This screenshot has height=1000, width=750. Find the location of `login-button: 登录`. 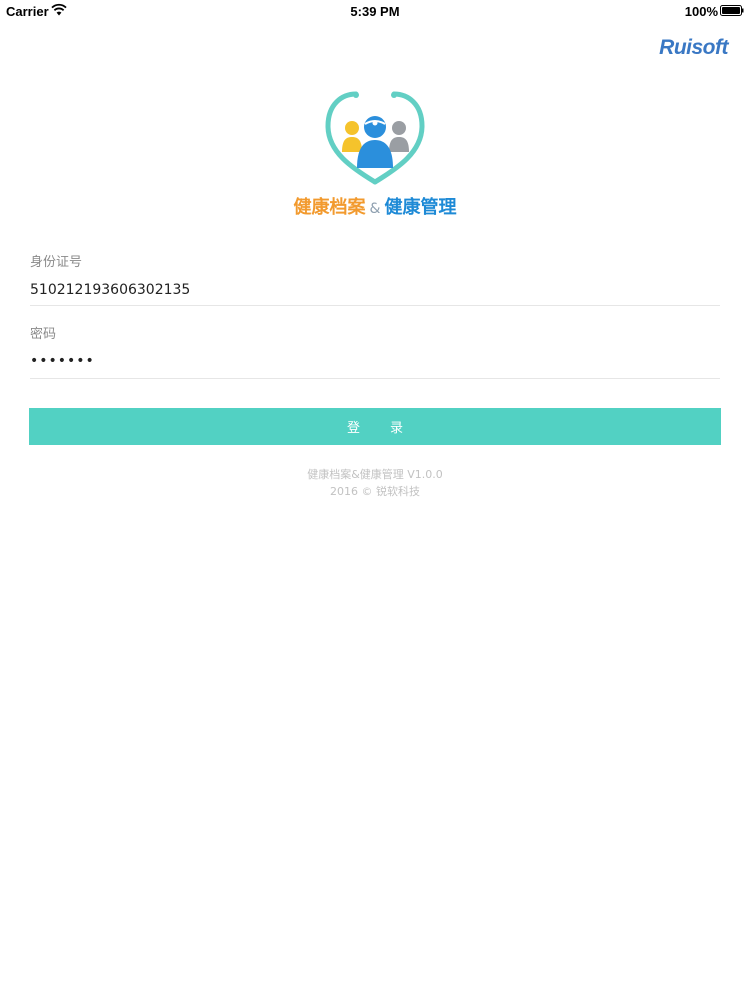

login-button: 登录 is located at coordinates (375, 426).